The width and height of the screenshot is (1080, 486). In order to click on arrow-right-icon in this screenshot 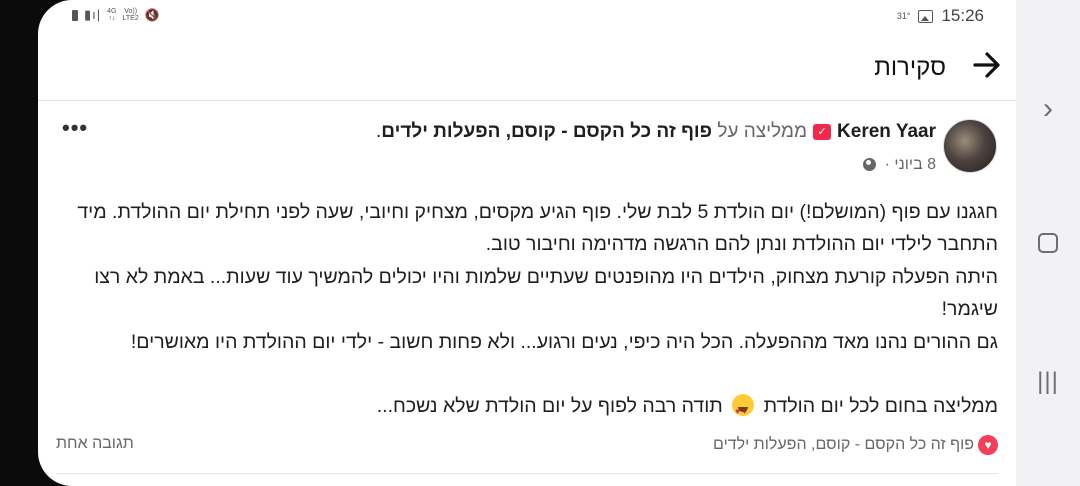, I will do `click(987, 68)`.